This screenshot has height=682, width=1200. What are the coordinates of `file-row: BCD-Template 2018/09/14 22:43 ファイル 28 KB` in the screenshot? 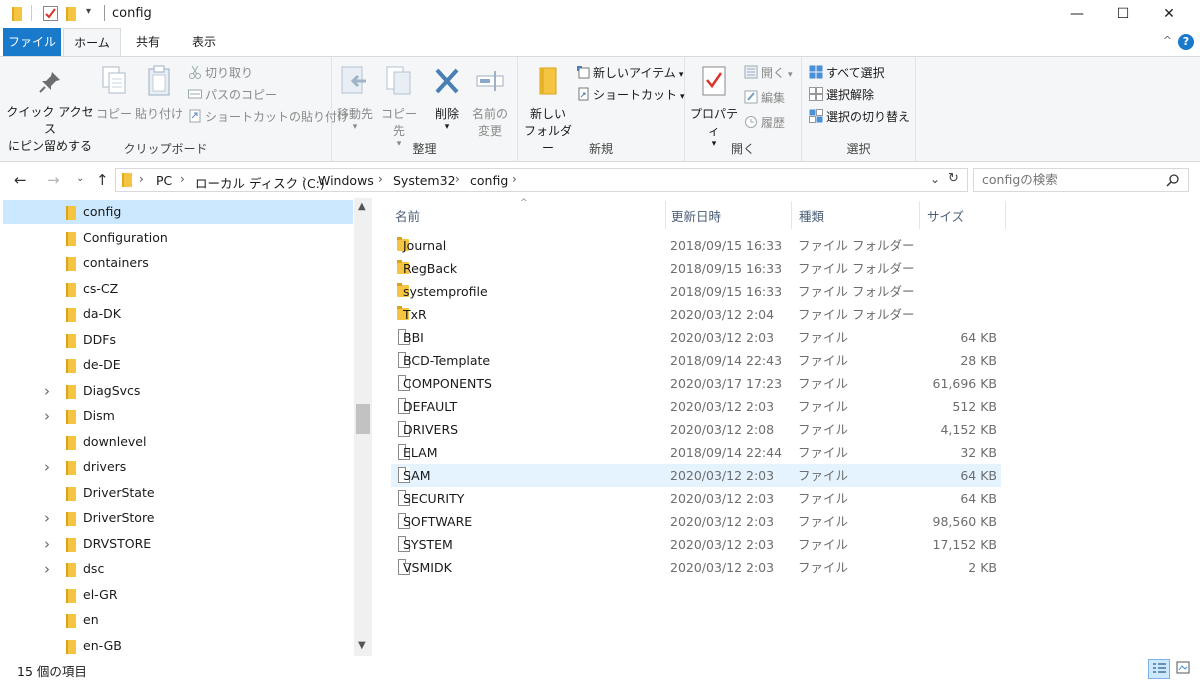 It's located at (696, 360).